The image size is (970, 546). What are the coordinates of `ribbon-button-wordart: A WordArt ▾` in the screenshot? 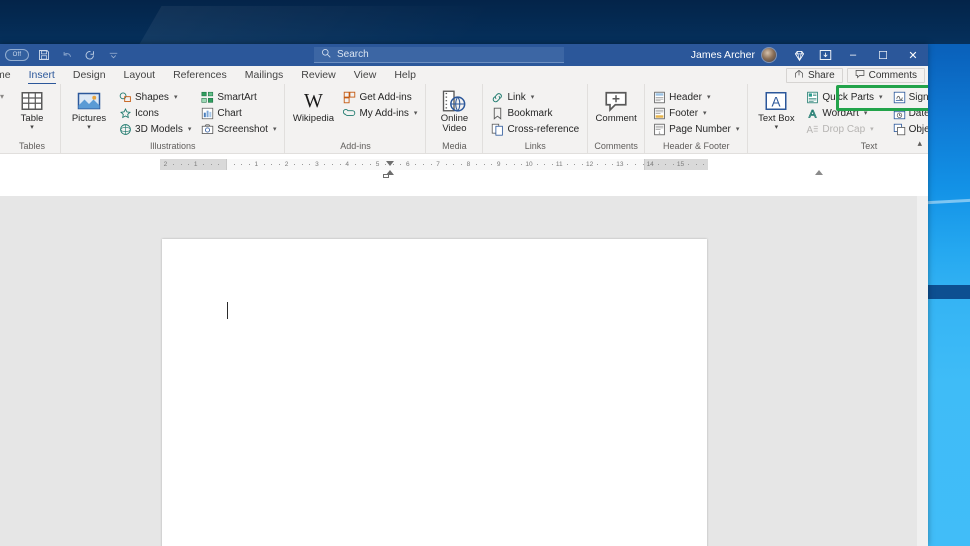 It's located at (844, 113).